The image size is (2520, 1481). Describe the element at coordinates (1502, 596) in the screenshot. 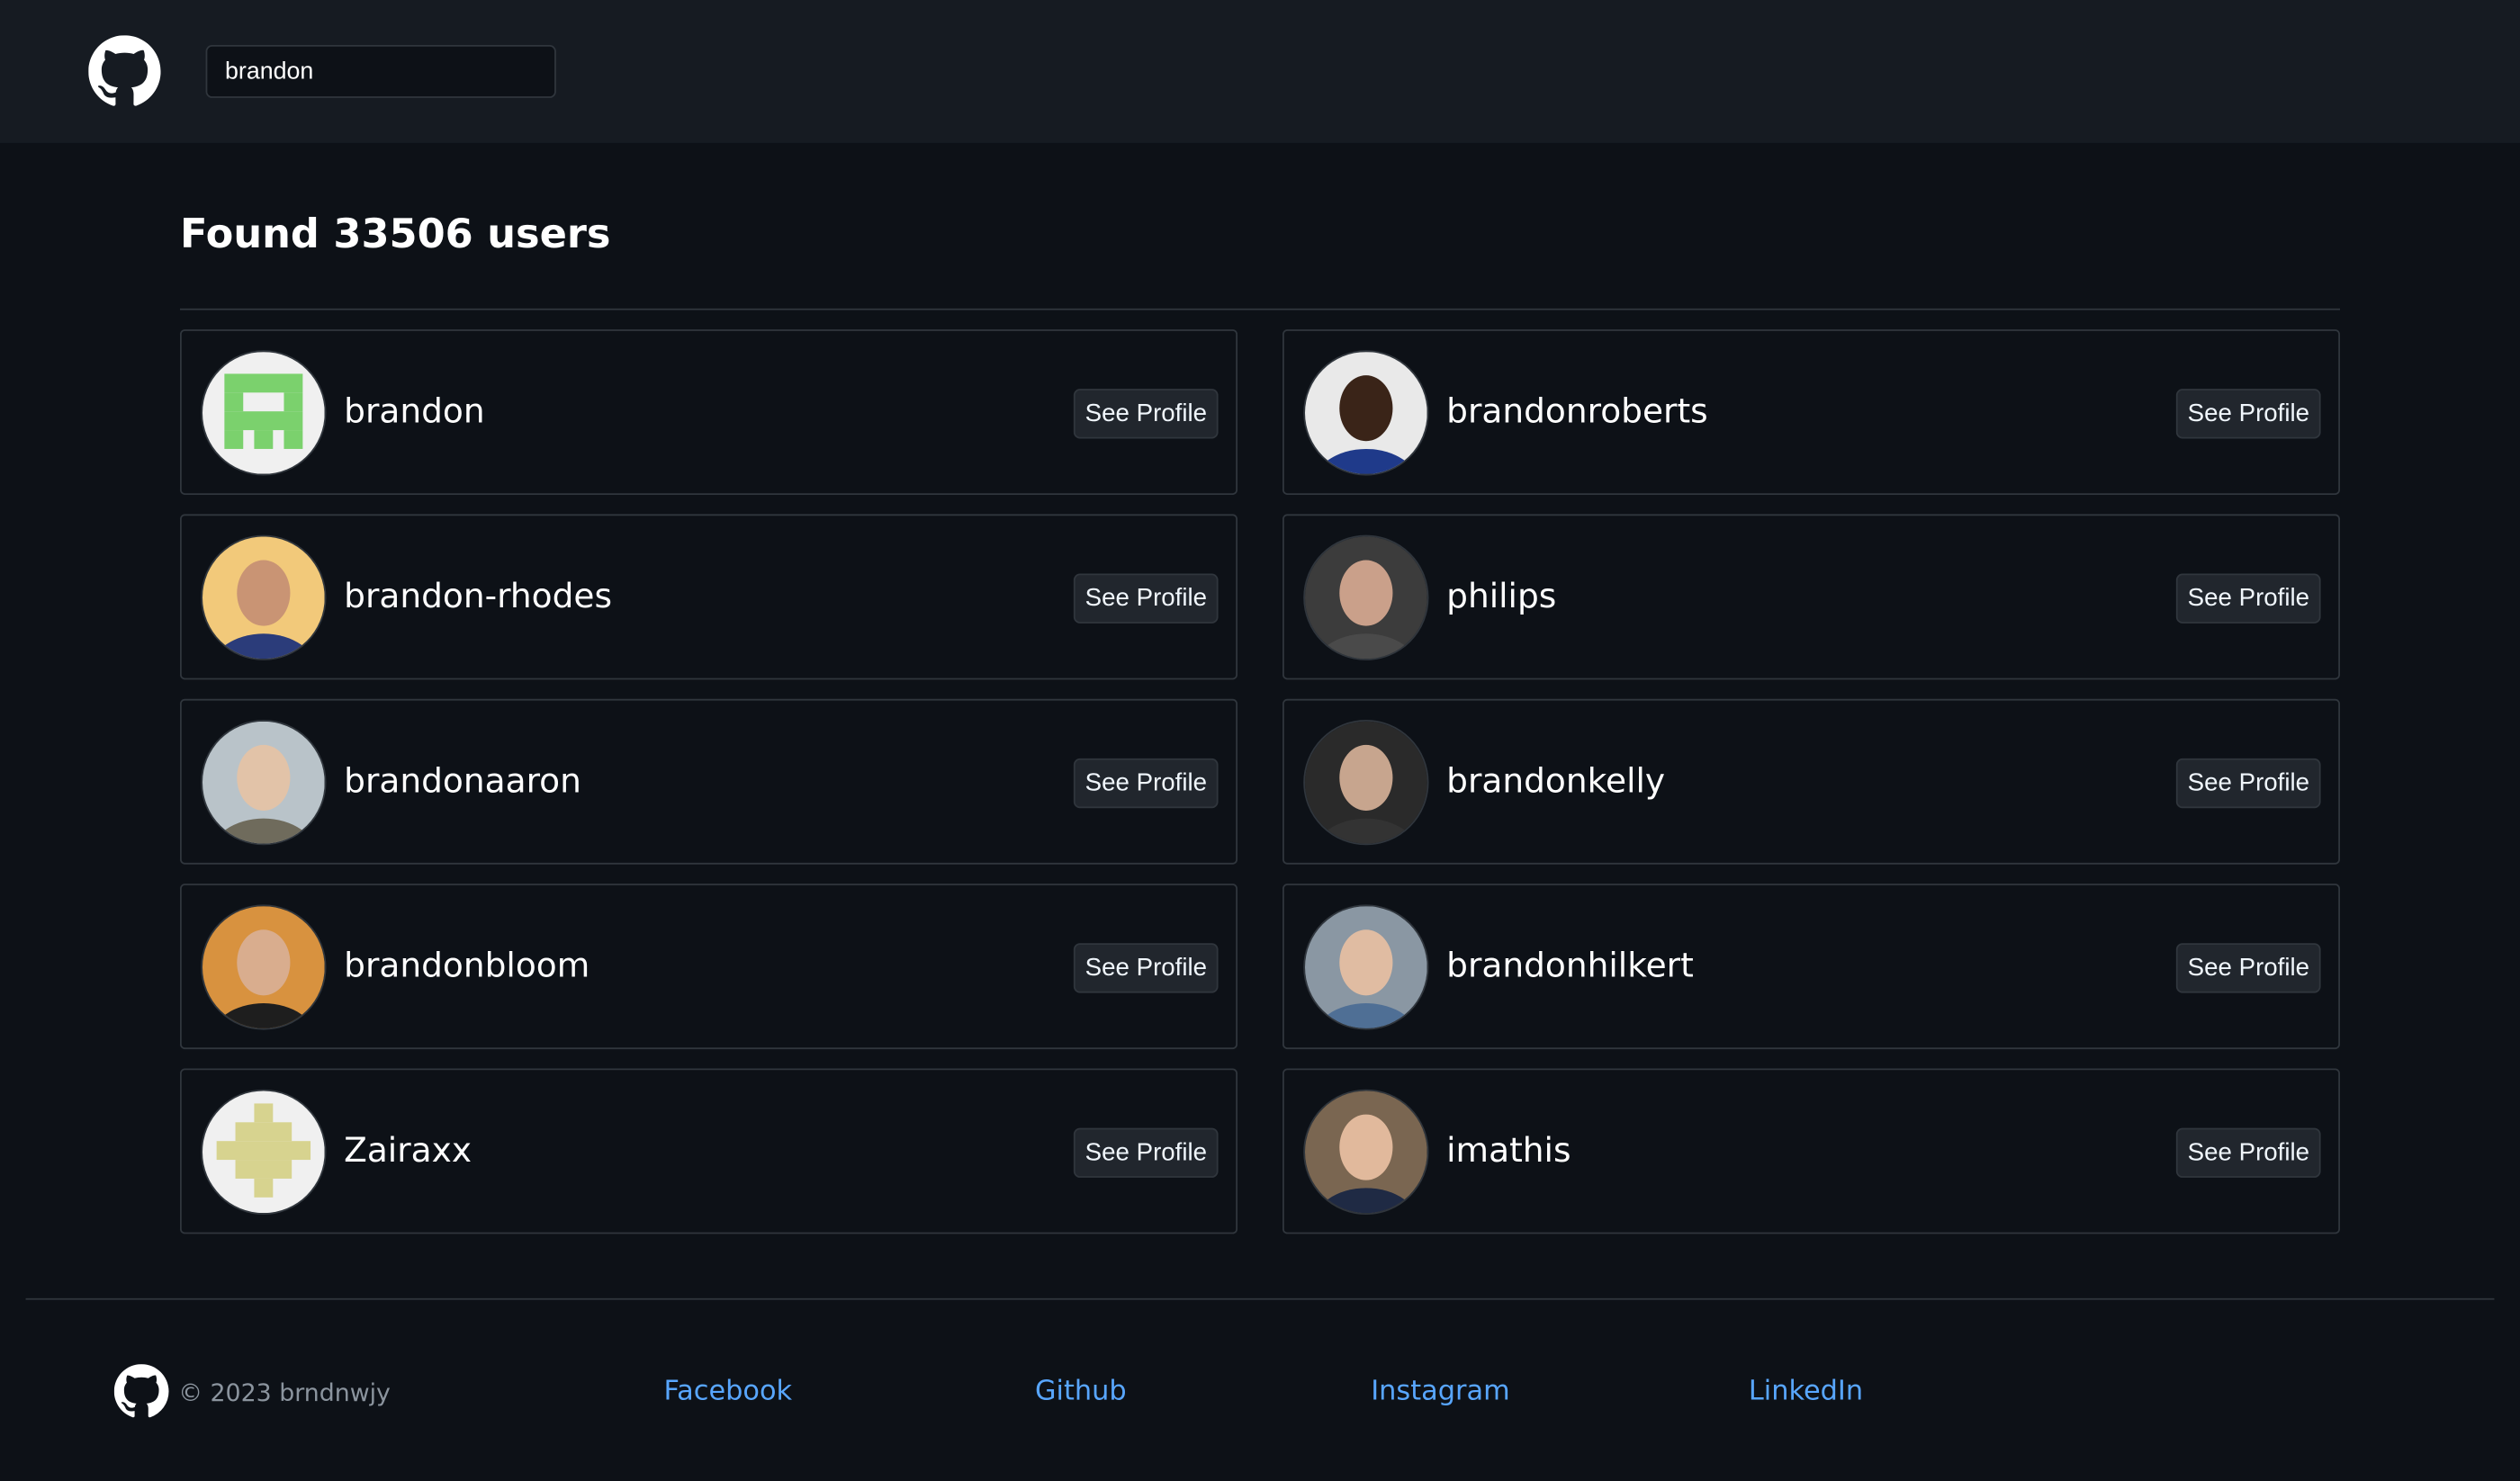

I see `username-label: philips` at that location.